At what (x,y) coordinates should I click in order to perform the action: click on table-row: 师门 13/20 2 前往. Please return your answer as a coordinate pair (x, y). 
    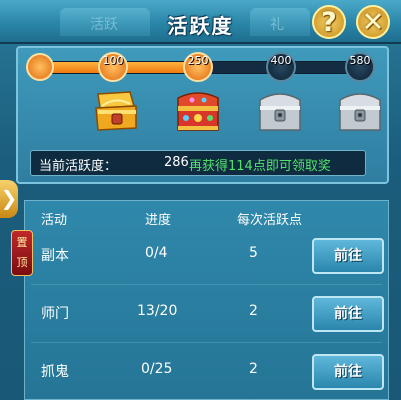
    Looking at the image, I should click on (206, 314).